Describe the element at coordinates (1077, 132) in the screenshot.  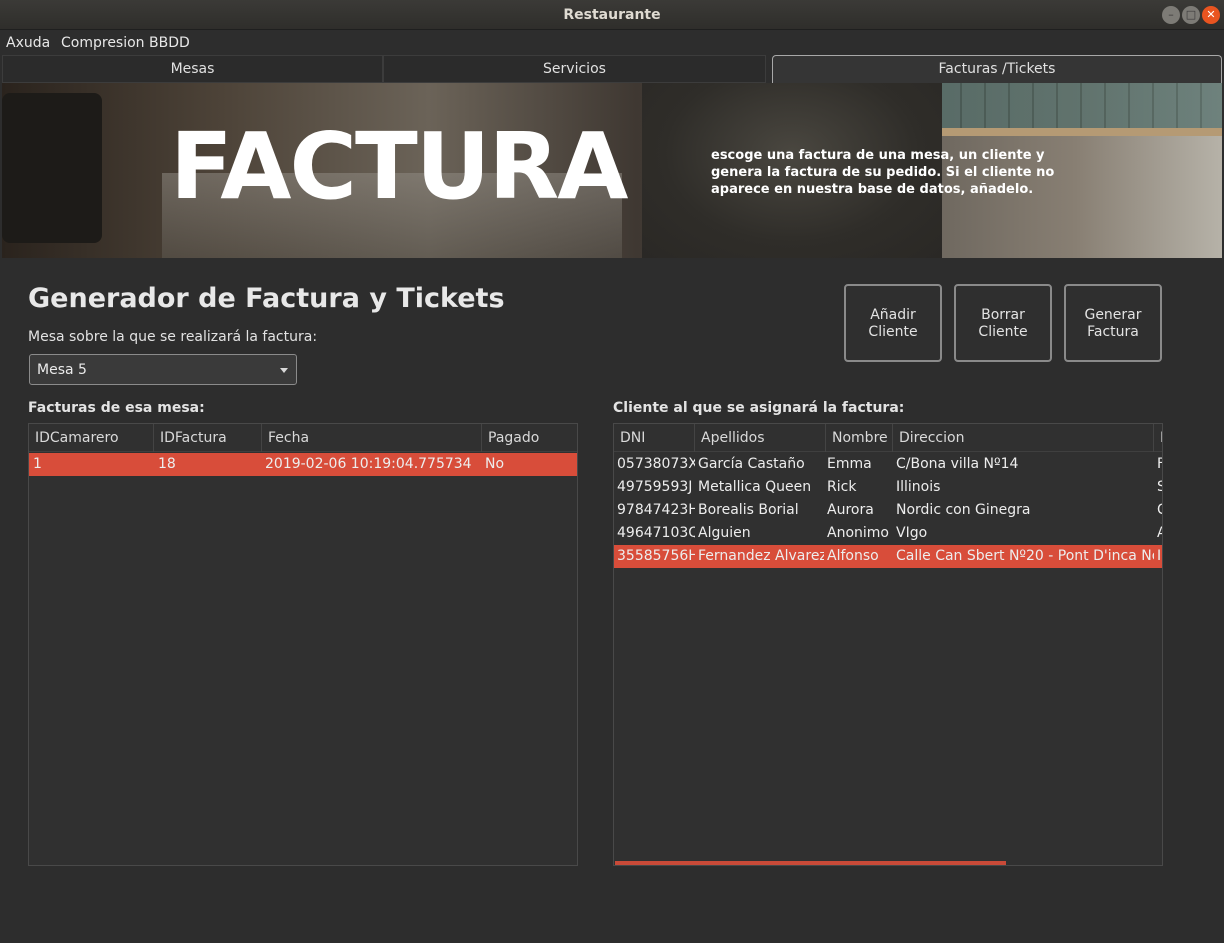
I see `banner-background-shelf` at that location.